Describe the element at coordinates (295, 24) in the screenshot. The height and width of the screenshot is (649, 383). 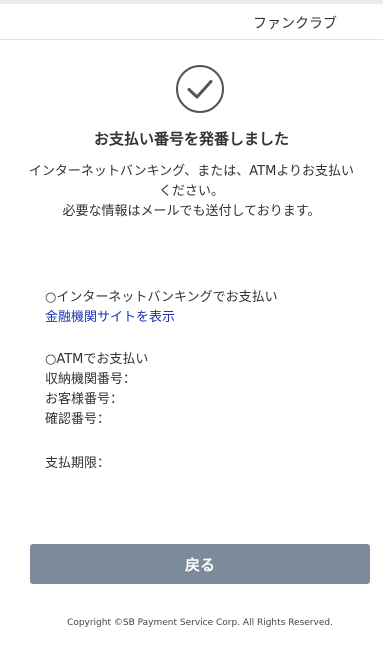
I see `header-title: ファンクラブ` at that location.